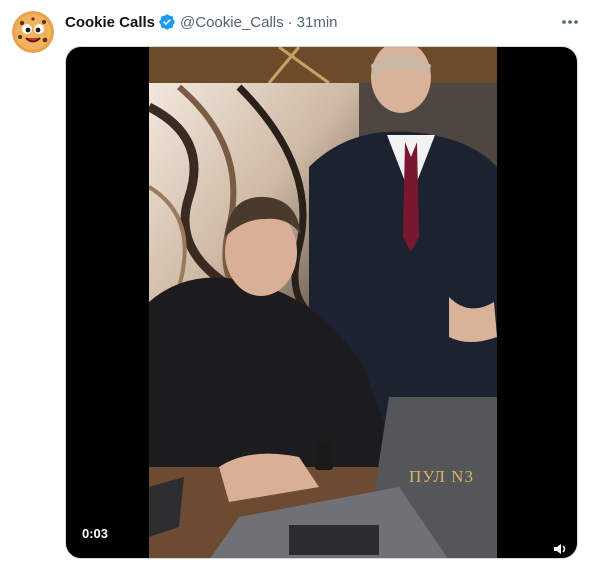  What do you see at coordinates (167, 22) in the screenshot?
I see `verified-badge-icon` at bounding box center [167, 22].